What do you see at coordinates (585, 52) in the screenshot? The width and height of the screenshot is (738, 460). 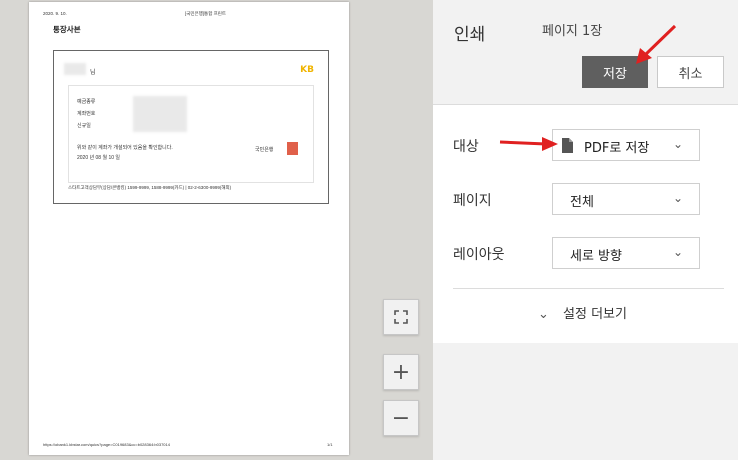 I see `sidebar-header: 인쇄 페이지 1장 저장 취소` at bounding box center [585, 52].